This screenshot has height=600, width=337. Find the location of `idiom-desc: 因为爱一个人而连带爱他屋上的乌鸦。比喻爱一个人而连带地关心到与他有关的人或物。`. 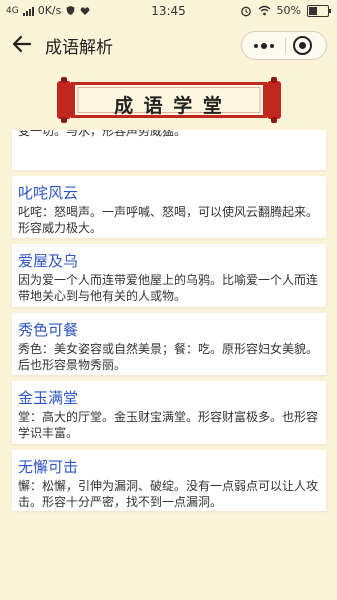

idiom-desc: 因为爱一个人而连带爱他屋上的乌鸦。比喻爱一个人而连带地关心到与他有关的人或物。 is located at coordinates (168, 288).